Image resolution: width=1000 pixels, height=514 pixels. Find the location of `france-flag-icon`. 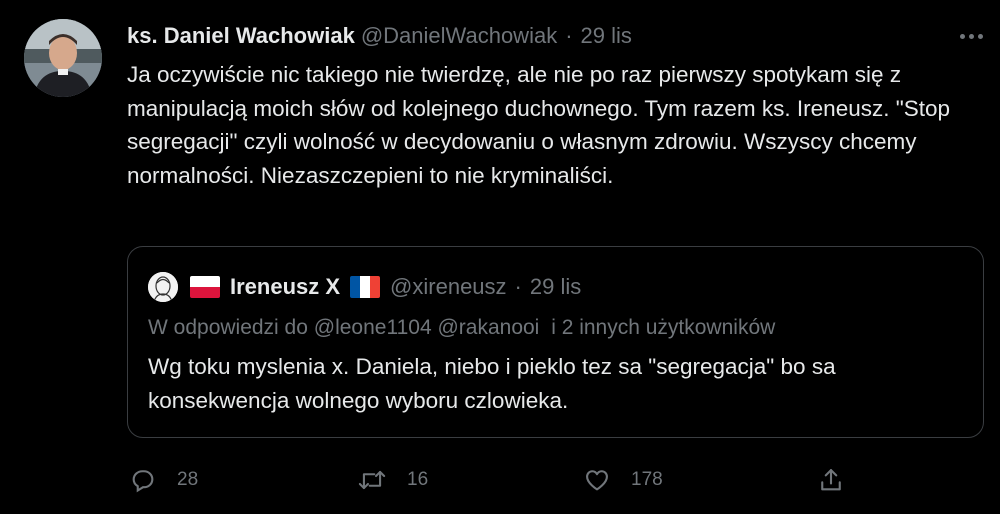

france-flag-icon is located at coordinates (365, 287).